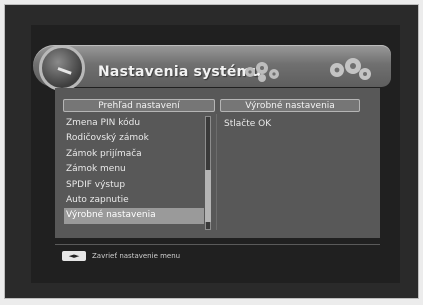 The height and width of the screenshot is (305, 423). Describe the element at coordinates (134, 216) in the screenshot. I see `settings-list-item-selected: Výrobné nastavenia` at that location.